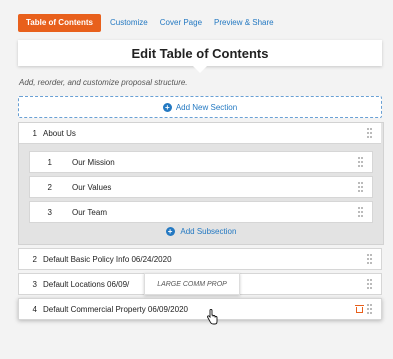 The height and width of the screenshot is (359, 393). Describe the element at coordinates (115, 309) in the screenshot. I see `section-name: Default Commercial Property 06/09/2020` at that location.